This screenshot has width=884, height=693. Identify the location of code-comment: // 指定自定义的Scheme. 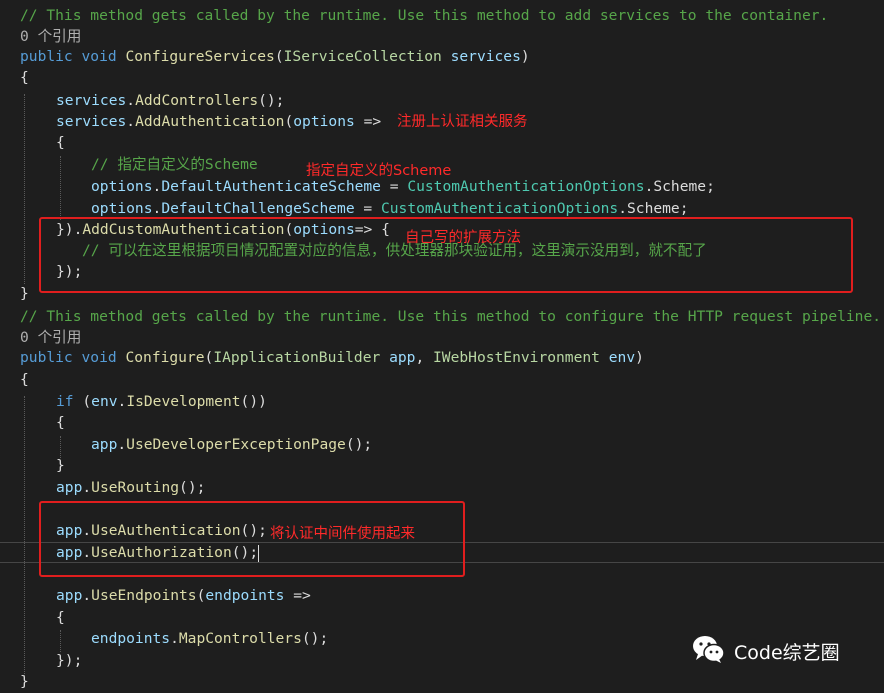
(174, 164).